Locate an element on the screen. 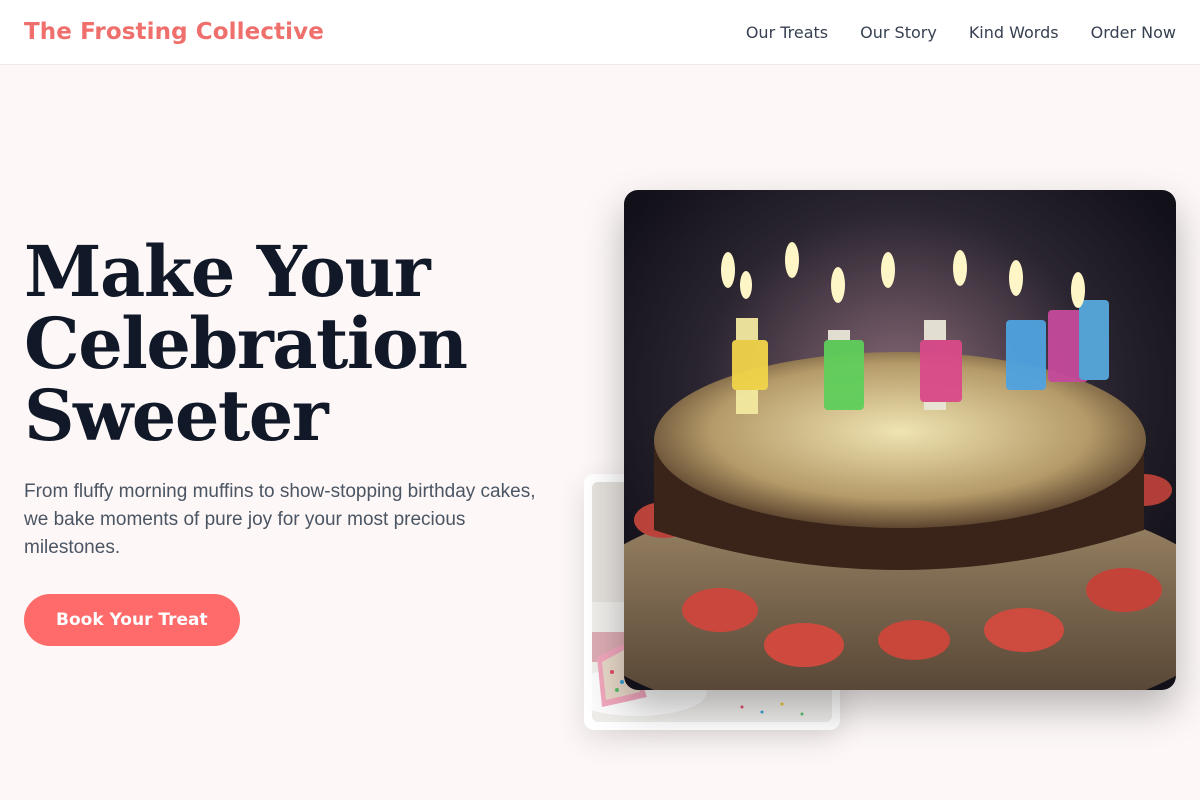 Image resolution: width=1200 pixels, height=800 pixels. book-treat-button: Book Your Treat is located at coordinates (132, 620).